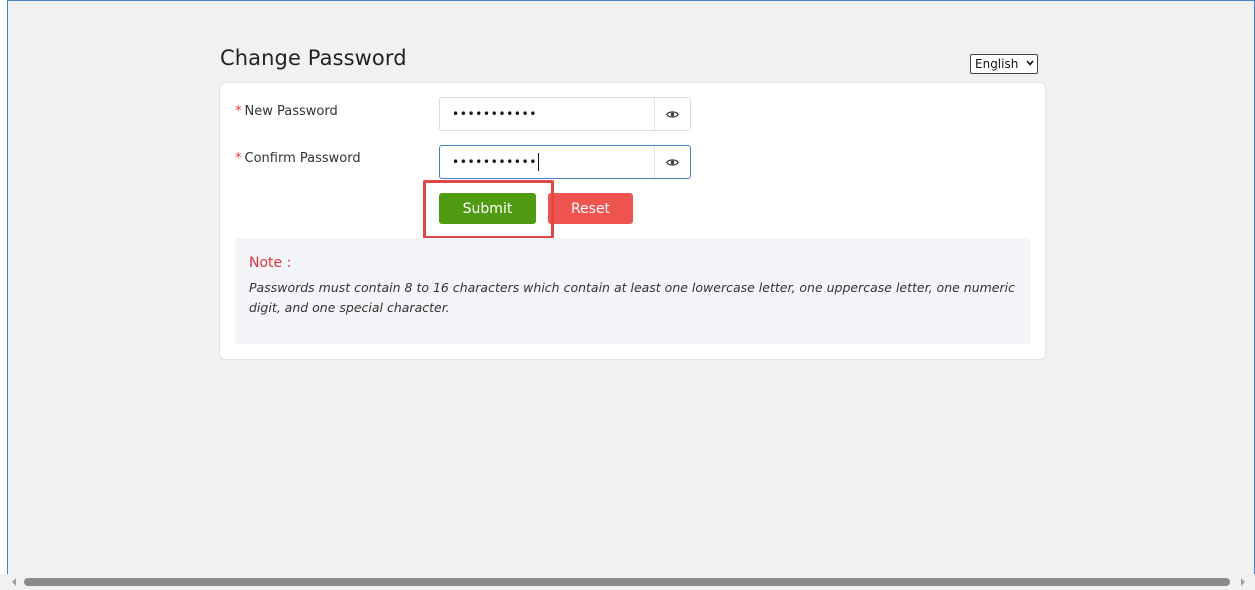 Image resolution: width=1255 pixels, height=590 pixels. I want to click on language-selected-value: English, so click(997, 64).